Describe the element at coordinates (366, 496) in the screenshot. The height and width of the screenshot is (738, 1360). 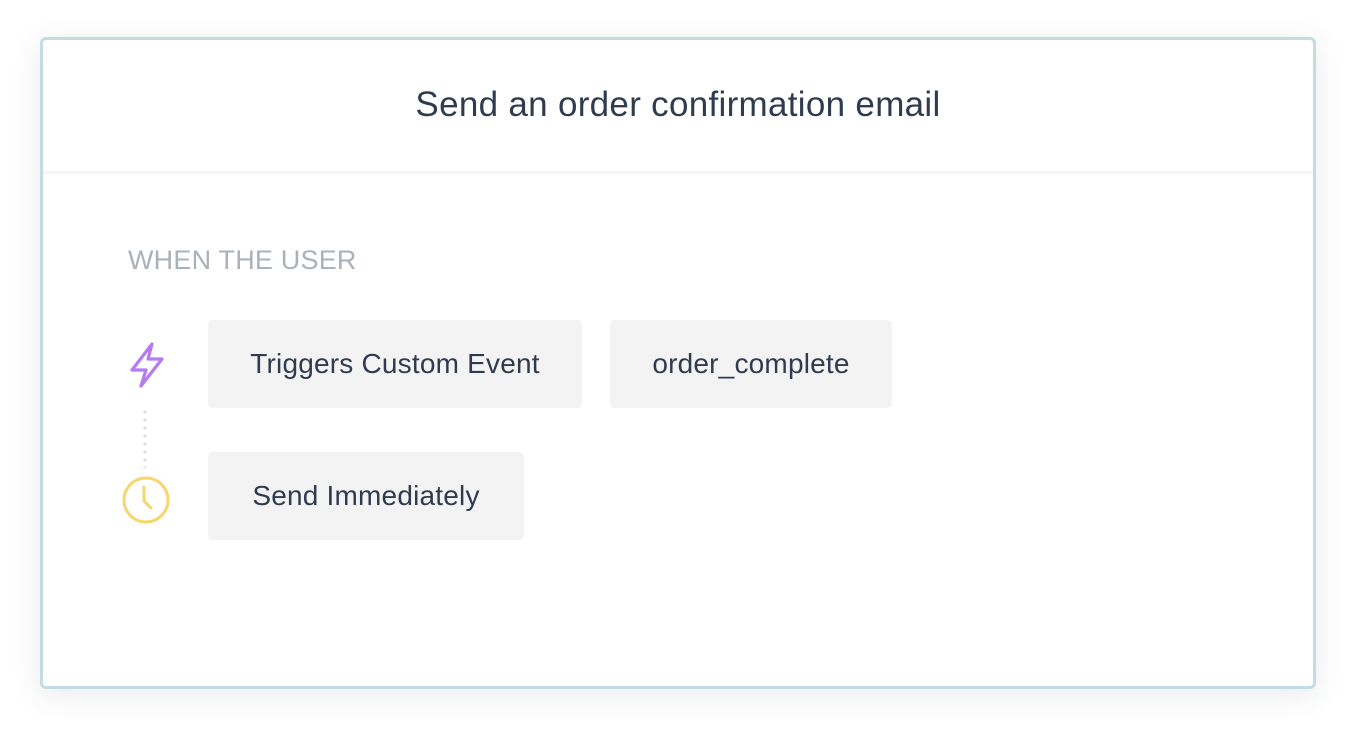
I see `send-timing-button: Send Immediately` at that location.